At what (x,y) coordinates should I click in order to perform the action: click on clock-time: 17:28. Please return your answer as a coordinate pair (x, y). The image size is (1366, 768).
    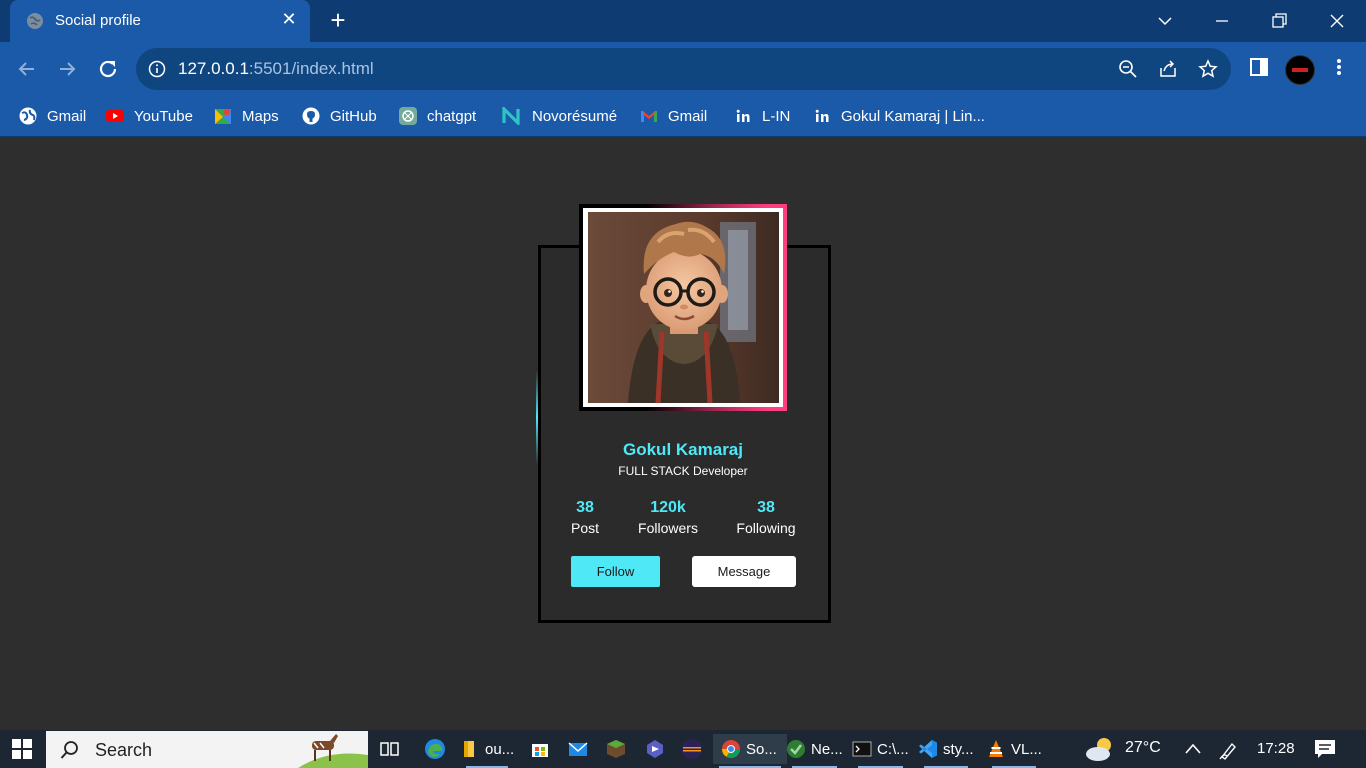
    Looking at the image, I should click on (1276, 748).